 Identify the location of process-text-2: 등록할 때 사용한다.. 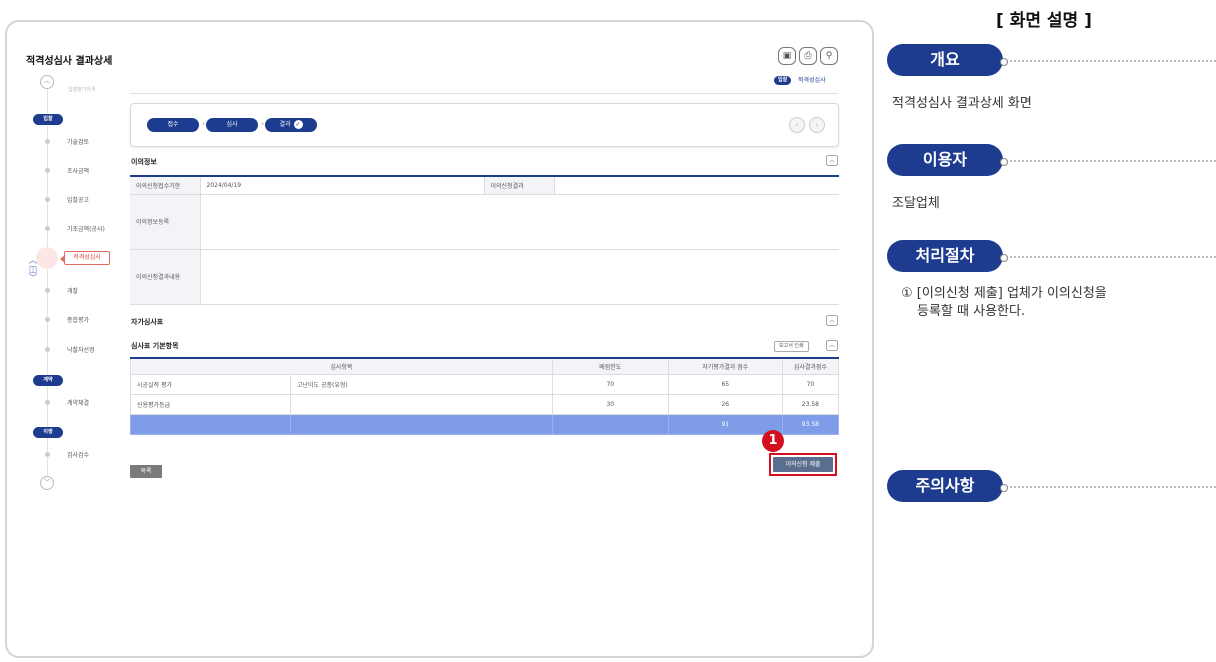
(971, 311).